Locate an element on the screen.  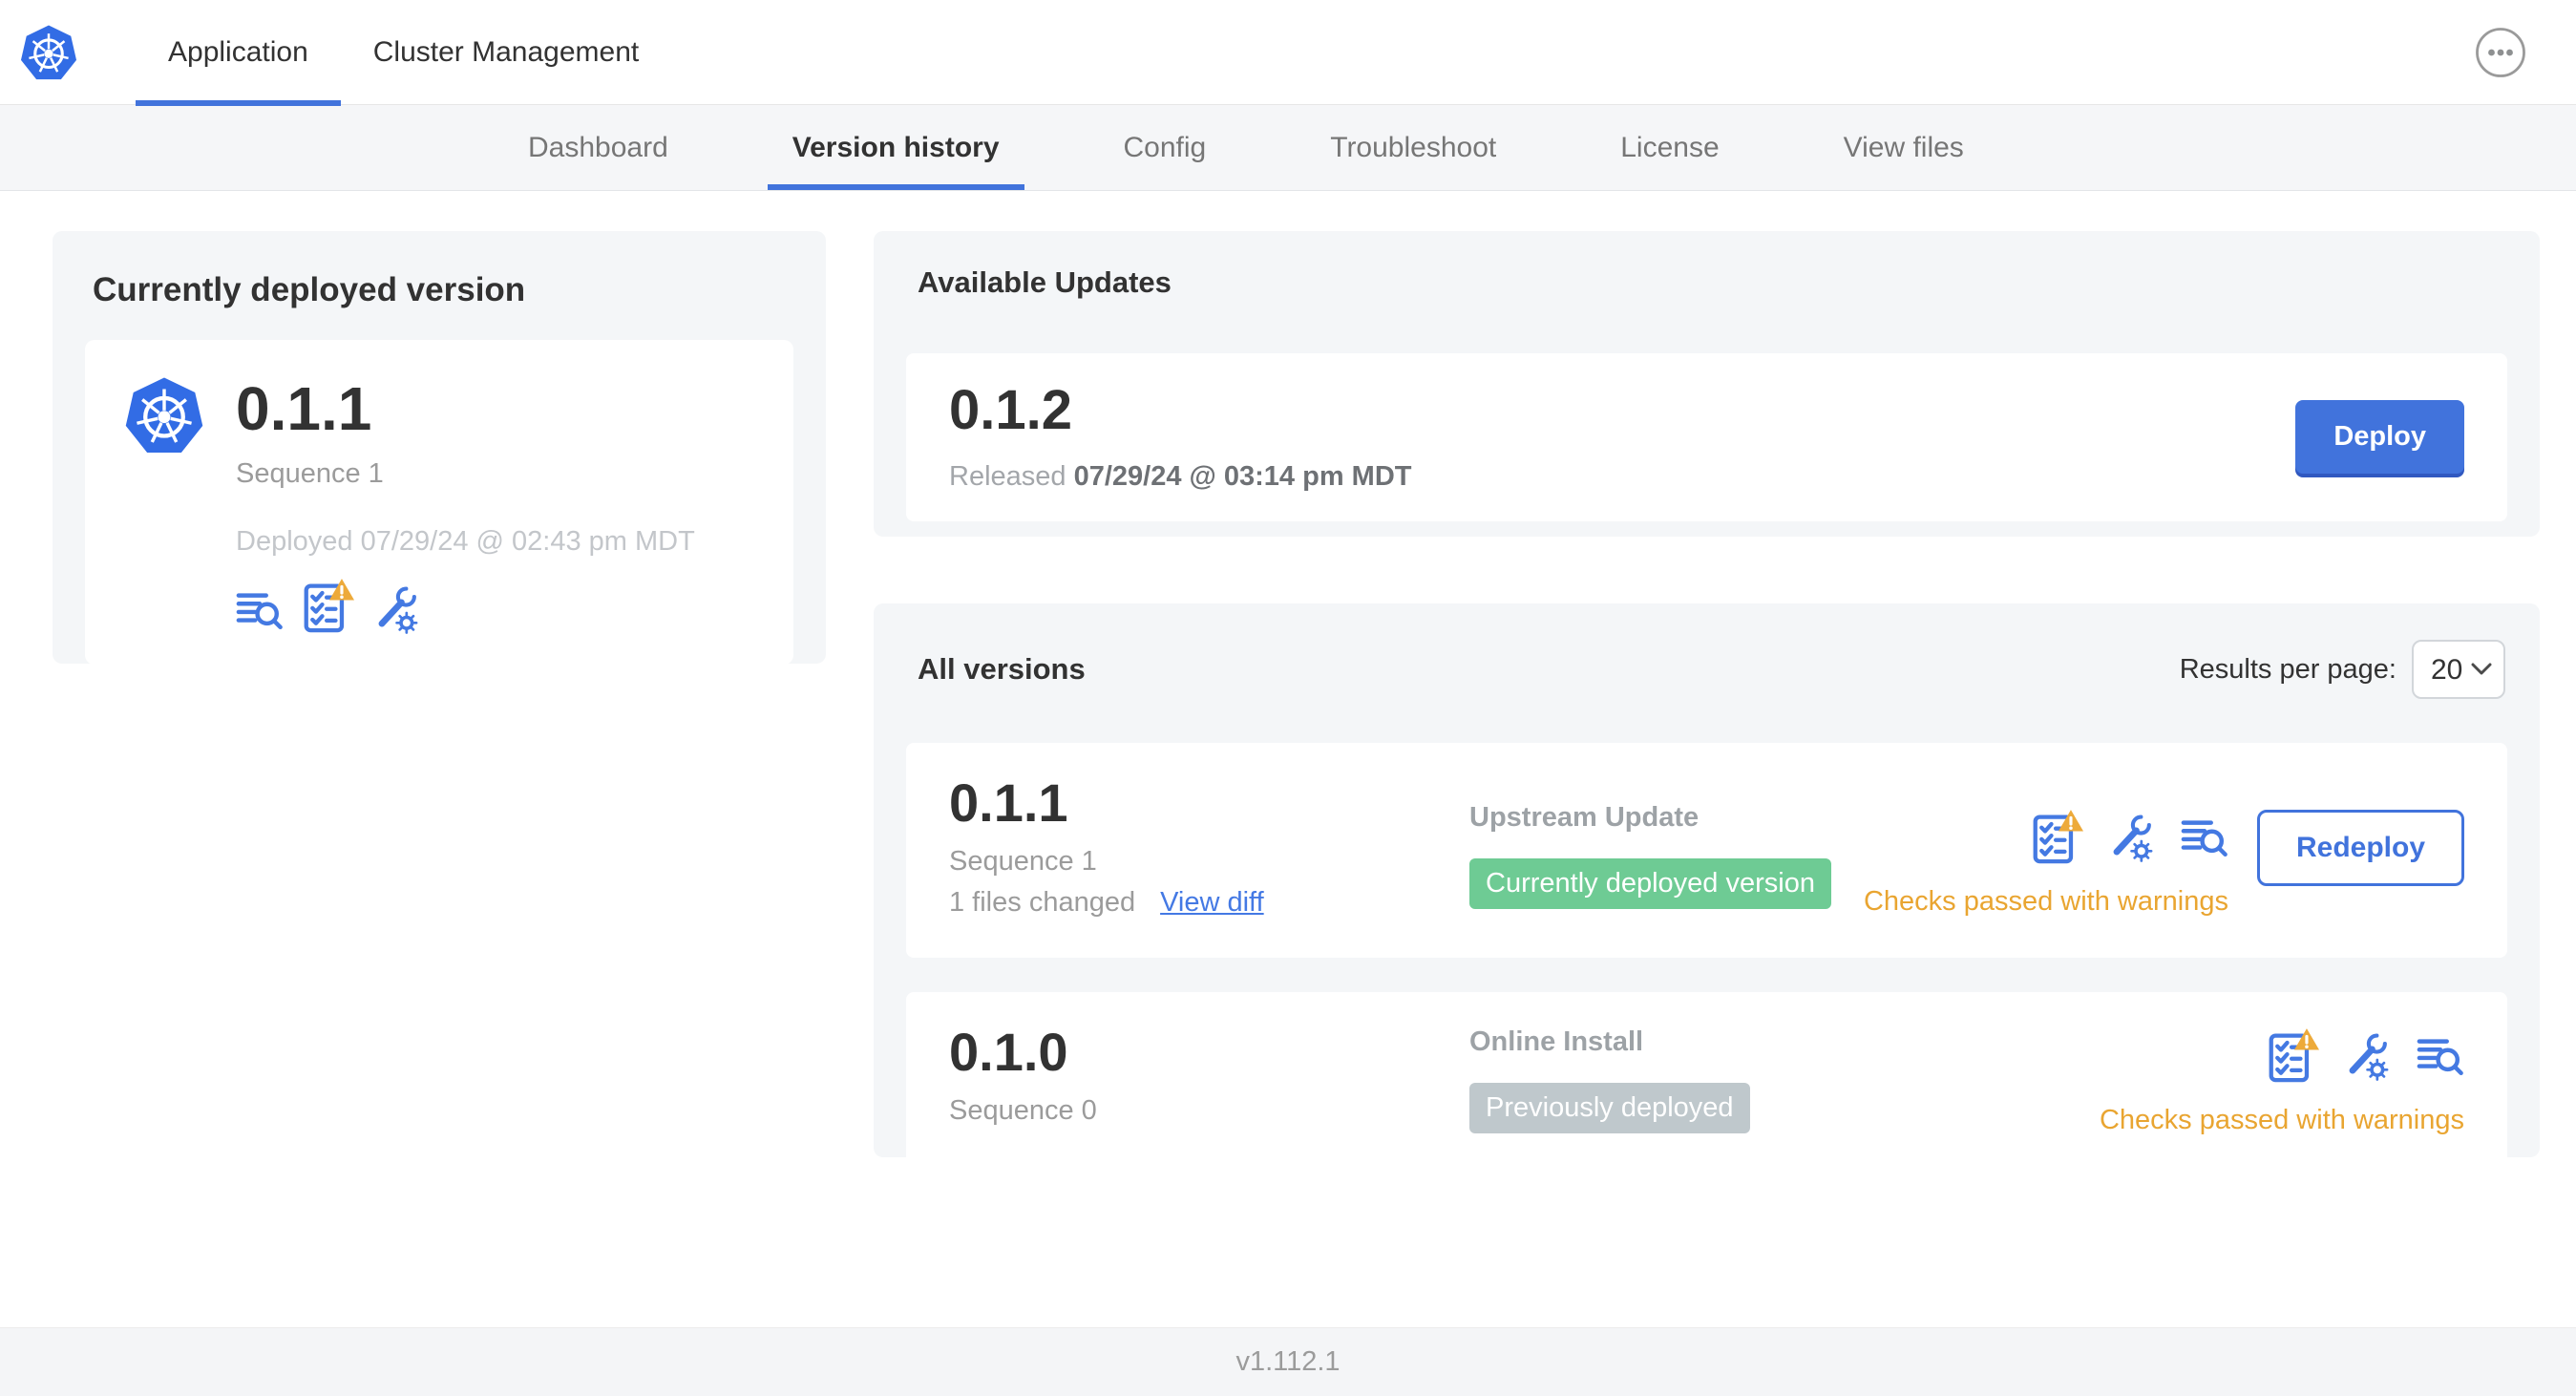
tab-license: License is located at coordinates (1669, 147).